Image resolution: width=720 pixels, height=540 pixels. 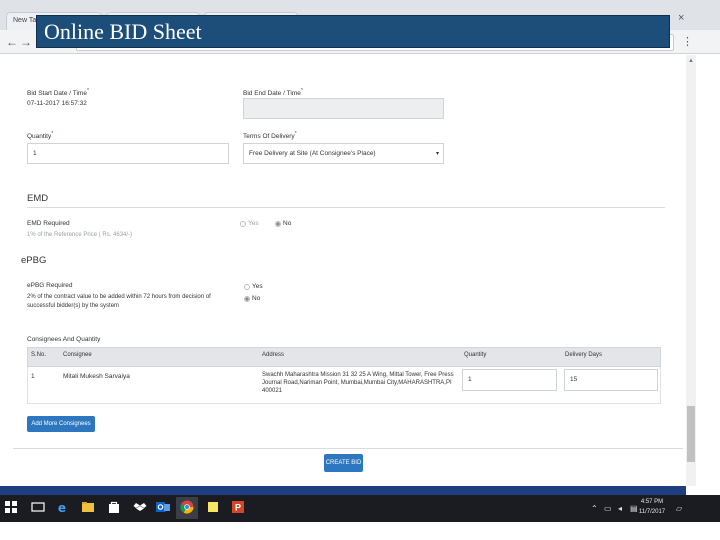 I want to click on folder-glyph, so click(x=88, y=507).